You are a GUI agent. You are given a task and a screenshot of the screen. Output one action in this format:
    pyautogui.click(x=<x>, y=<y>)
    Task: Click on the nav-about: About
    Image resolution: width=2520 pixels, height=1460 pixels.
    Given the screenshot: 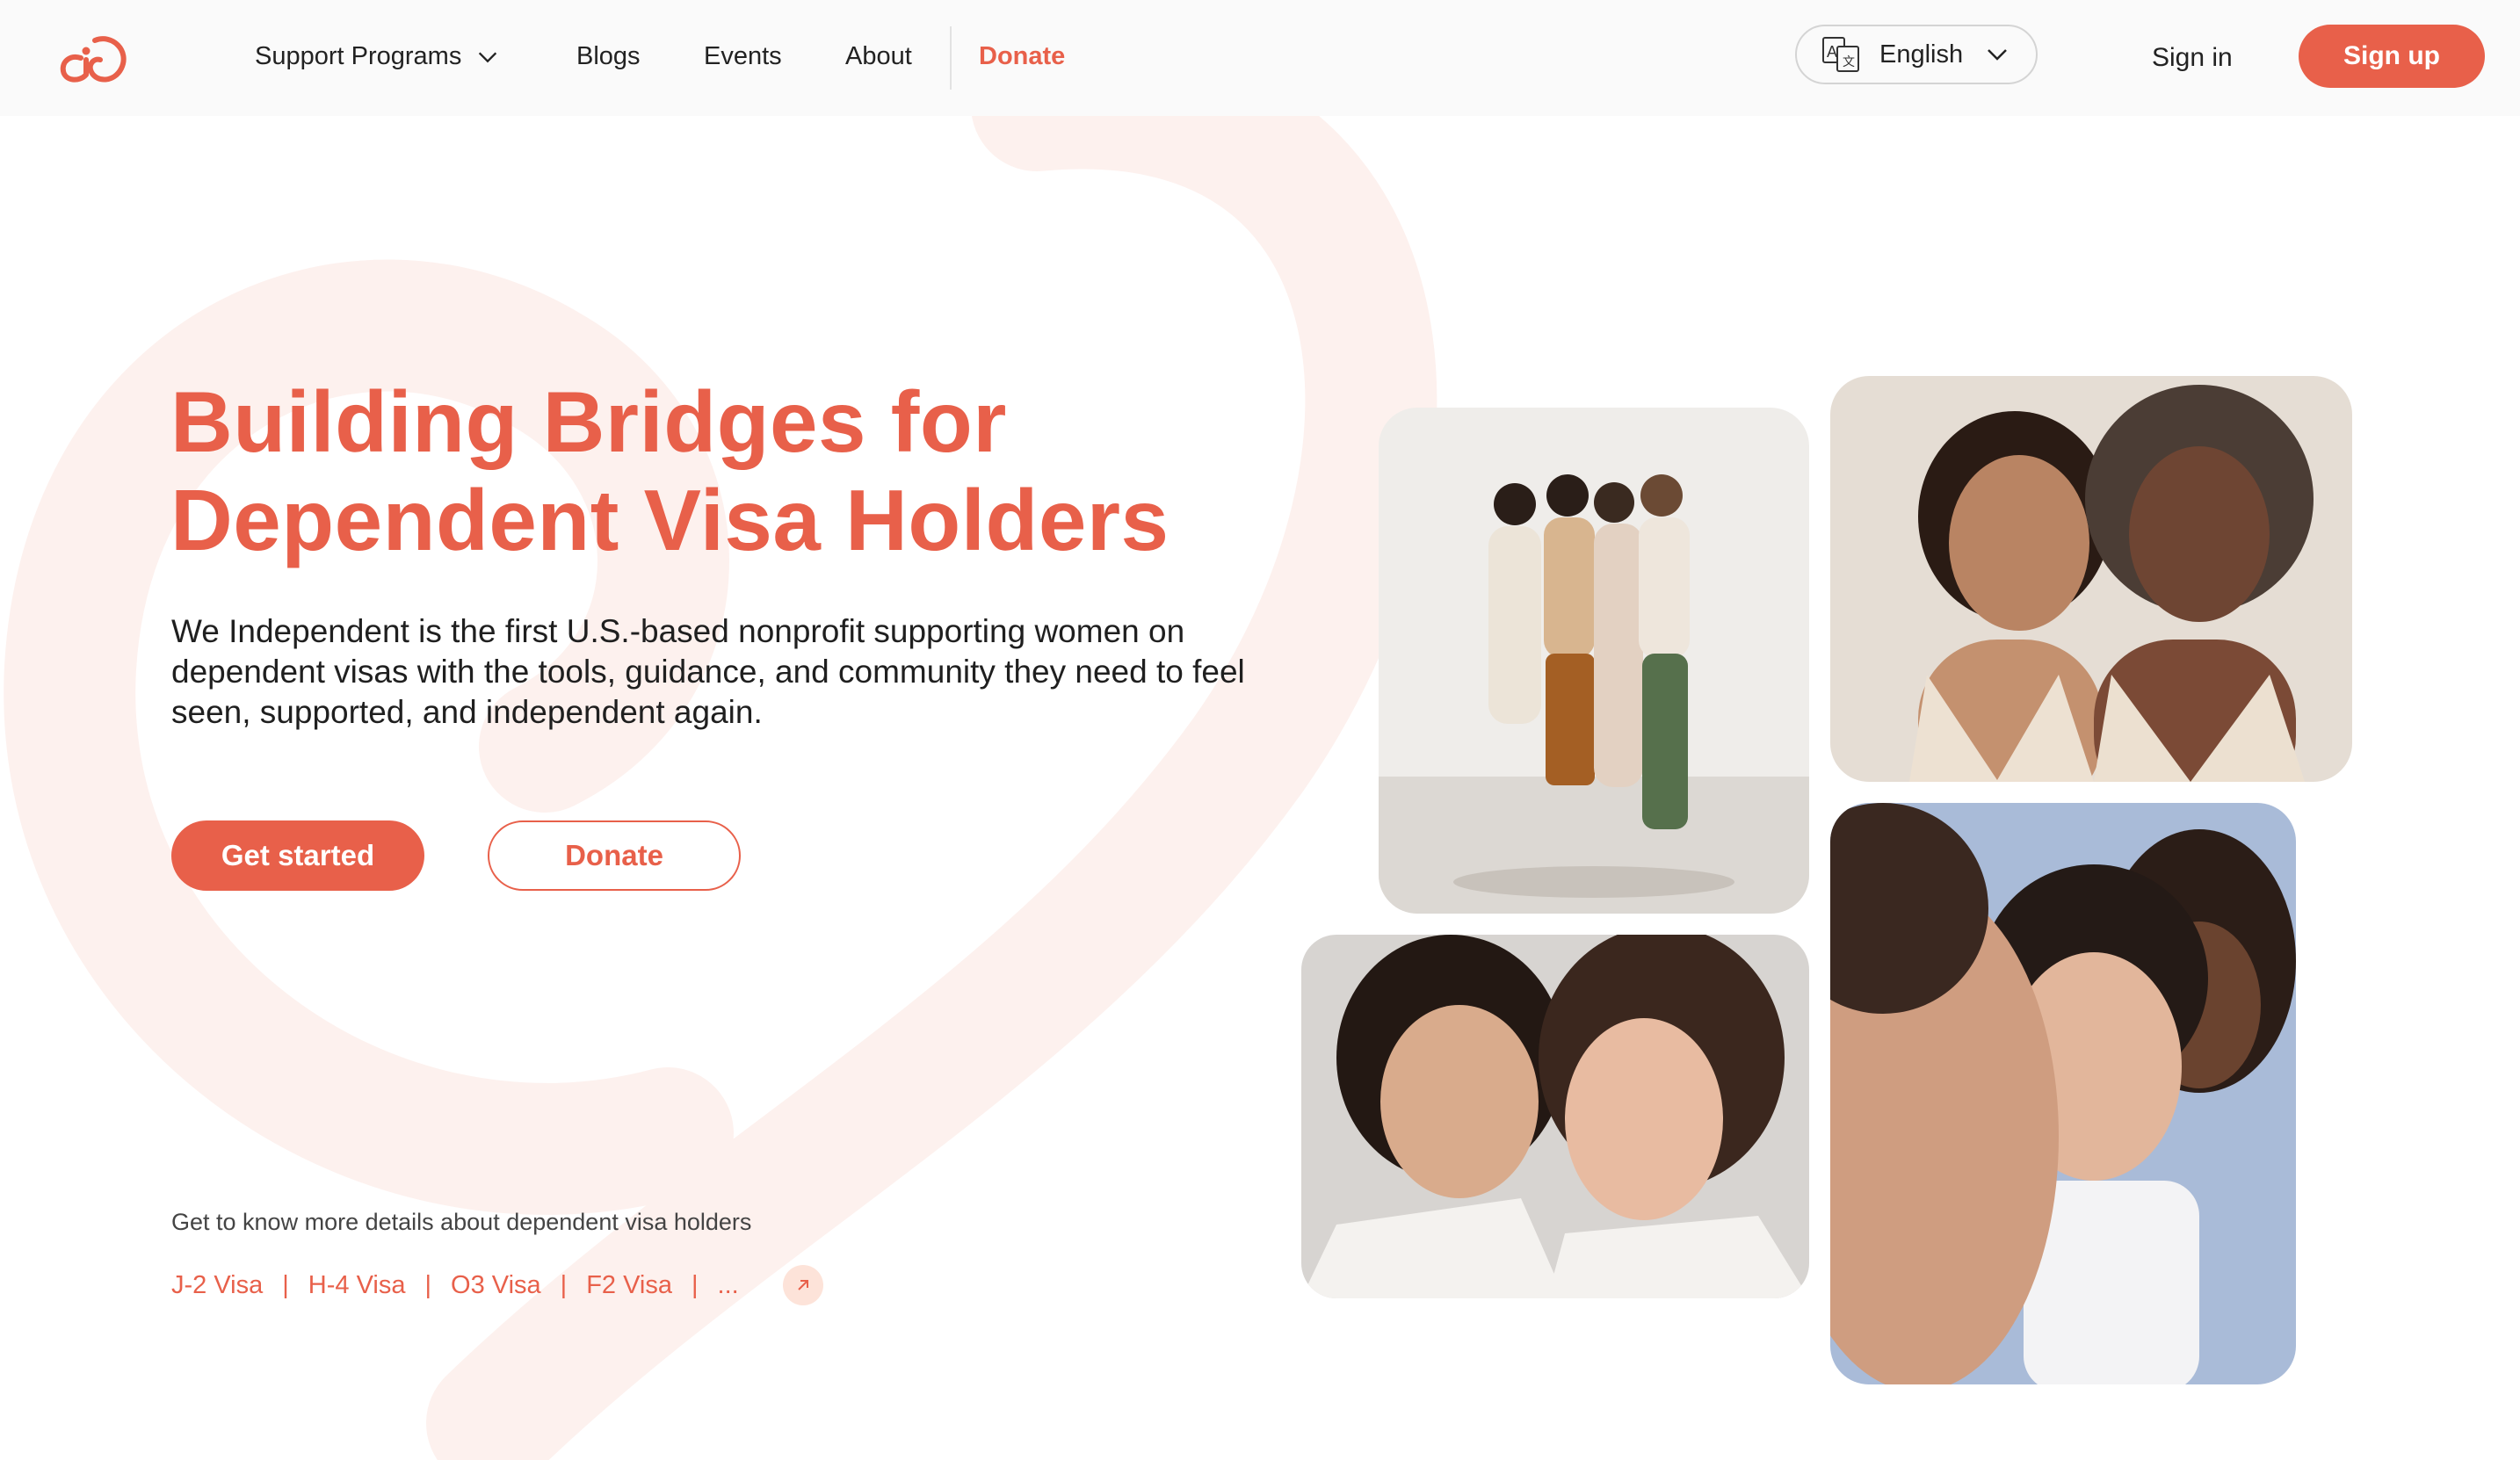 What is the action you would take?
    pyautogui.click(x=878, y=56)
    